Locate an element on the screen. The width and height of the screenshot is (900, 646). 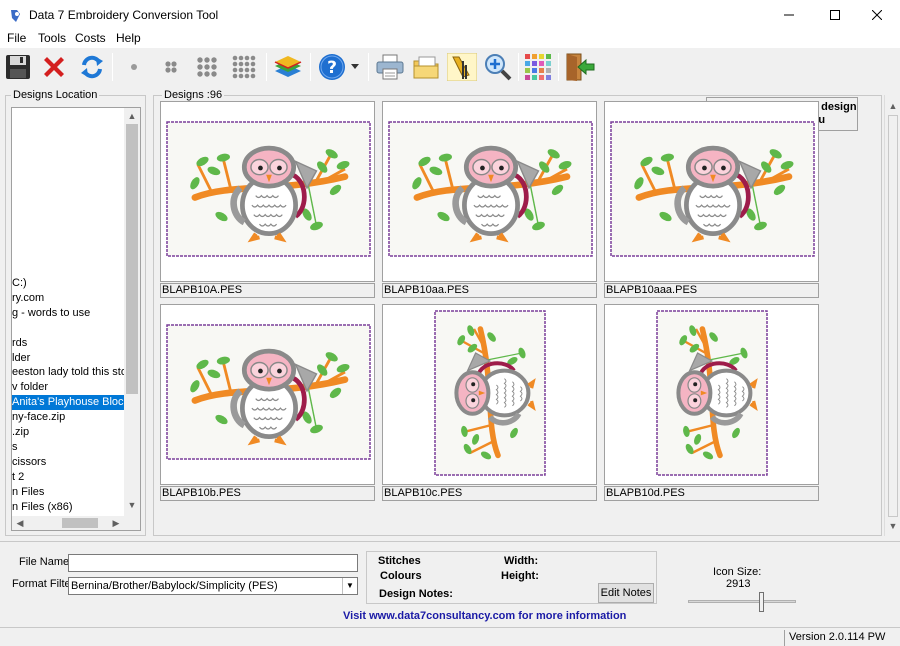
view-single-button is located at coordinates (134, 67).